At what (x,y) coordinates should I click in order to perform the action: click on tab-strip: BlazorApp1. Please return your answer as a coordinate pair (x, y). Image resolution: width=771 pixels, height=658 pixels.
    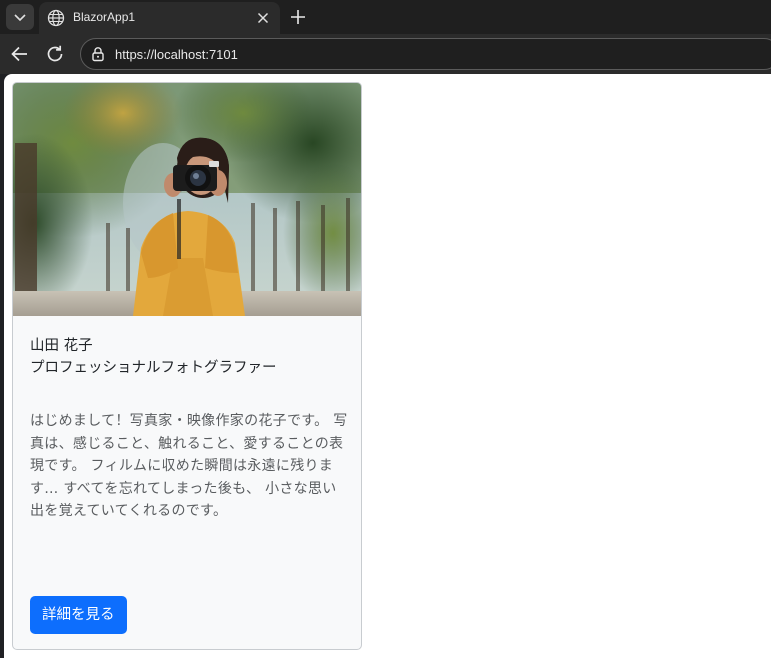
    Looking at the image, I should click on (385, 17).